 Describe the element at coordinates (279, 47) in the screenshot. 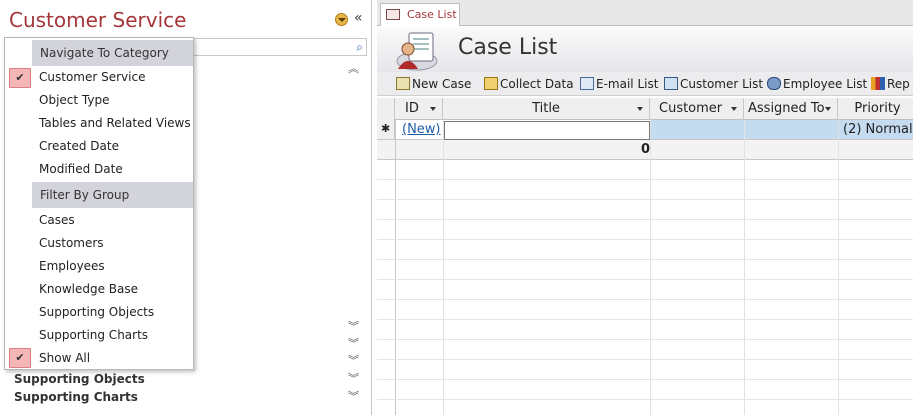

I see `search-input: ⌕` at that location.